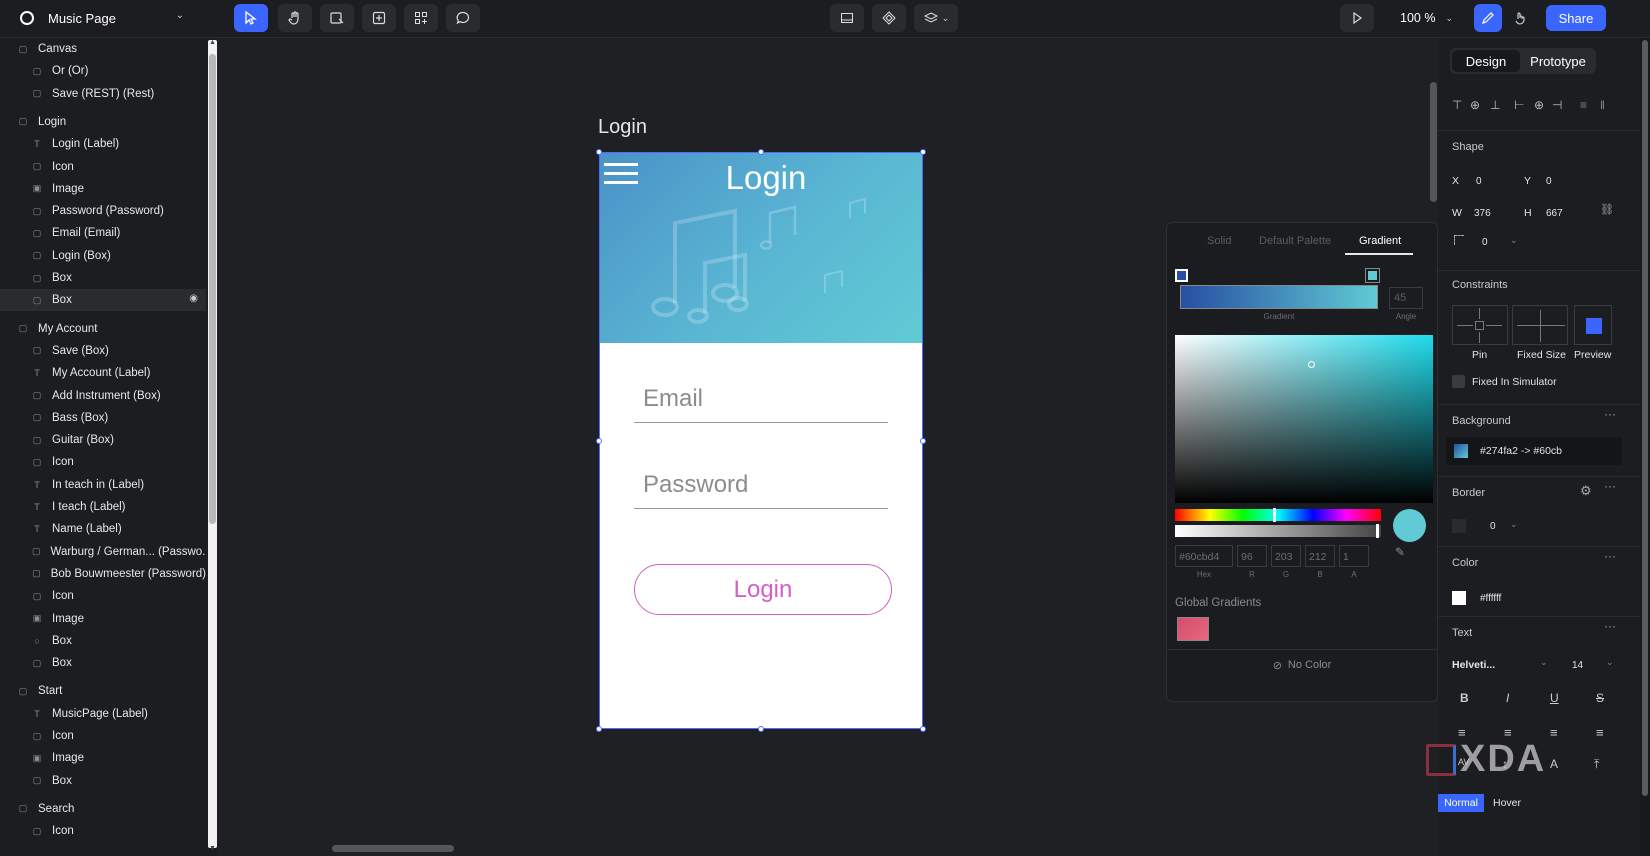 The width and height of the screenshot is (1650, 856). Describe the element at coordinates (1482, 213) in the screenshot. I see `w-input: 376` at that location.